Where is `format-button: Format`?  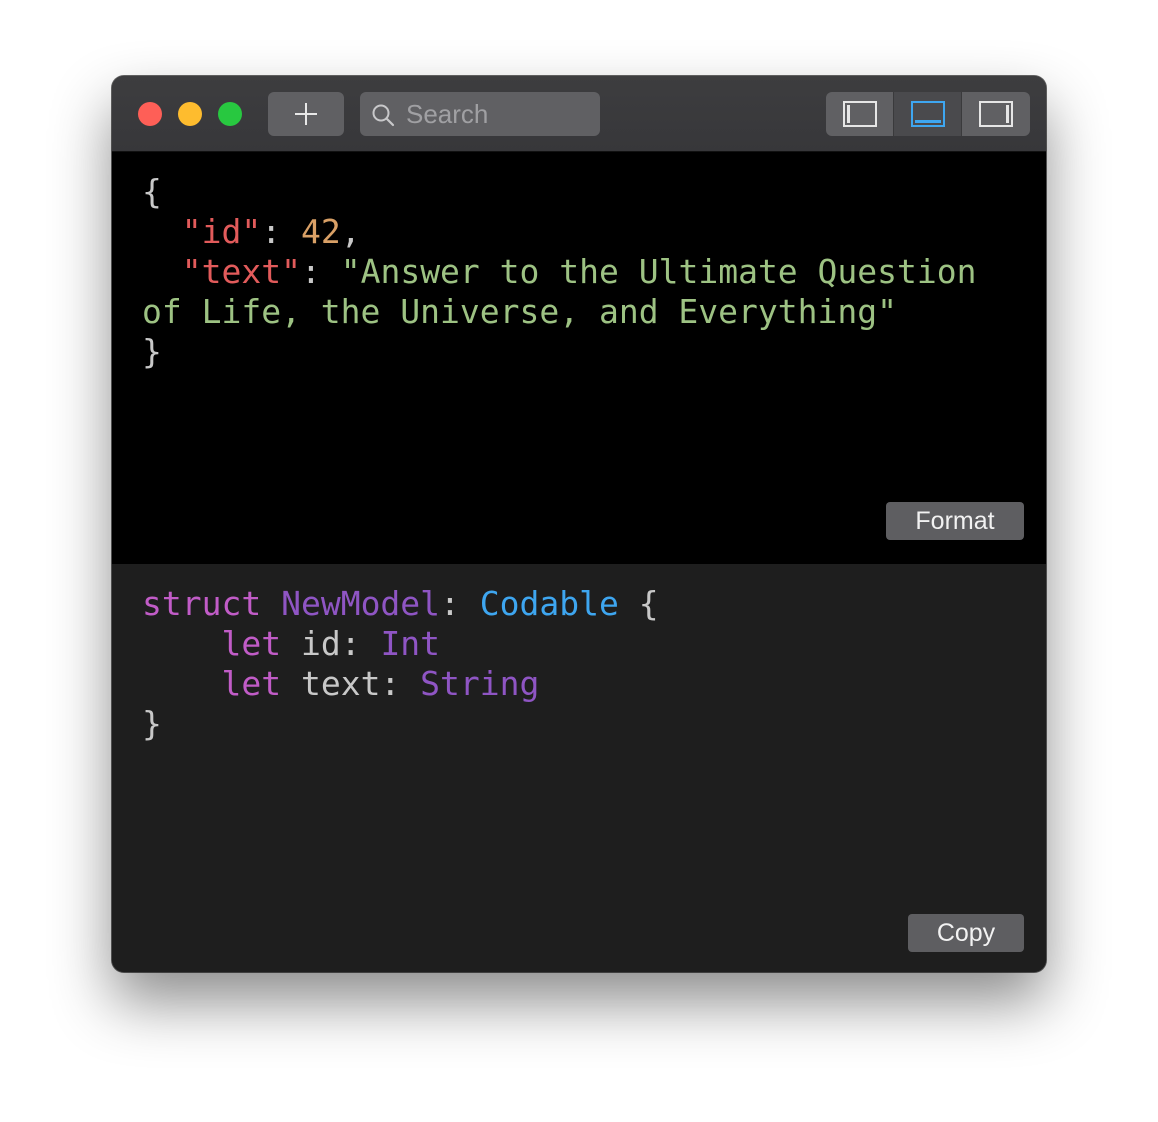
format-button: Format is located at coordinates (955, 521).